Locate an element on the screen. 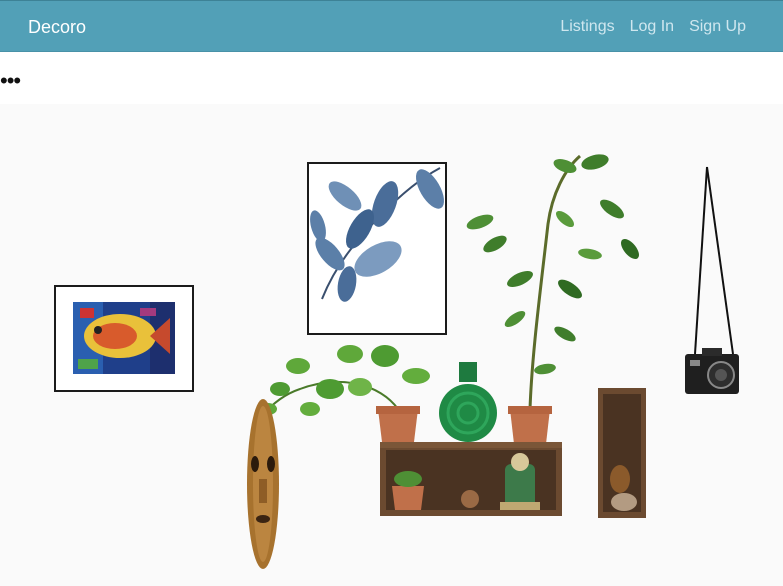  nav-signup-link: Sign Up is located at coordinates (717, 27).